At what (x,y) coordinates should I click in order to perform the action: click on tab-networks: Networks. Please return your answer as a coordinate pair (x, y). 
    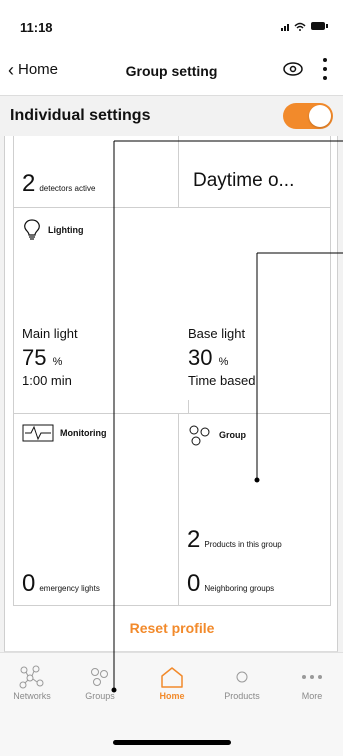
    Looking at the image, I should click on (32, 682).